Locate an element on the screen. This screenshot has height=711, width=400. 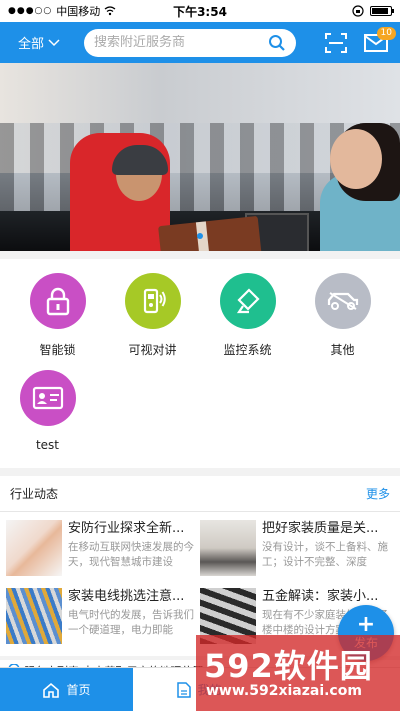
news-header: 行业动态 更多 is located at coordinates (200, 494).